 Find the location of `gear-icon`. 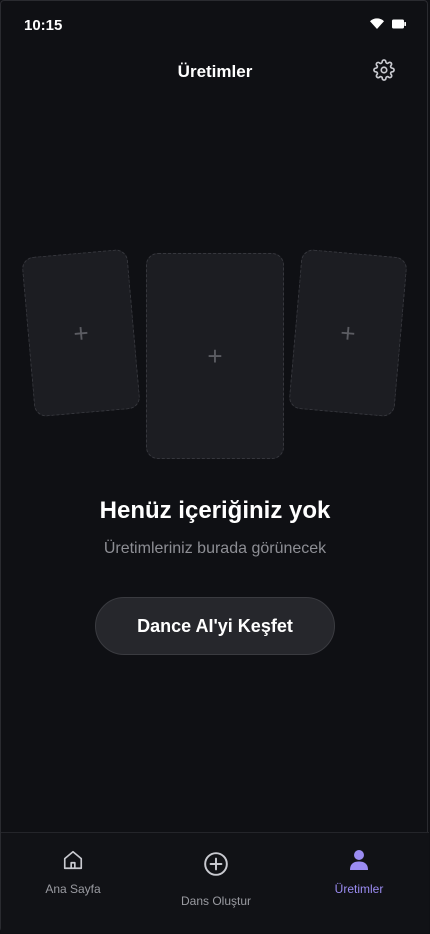

gear-icon is located at coordinates (384, 72).